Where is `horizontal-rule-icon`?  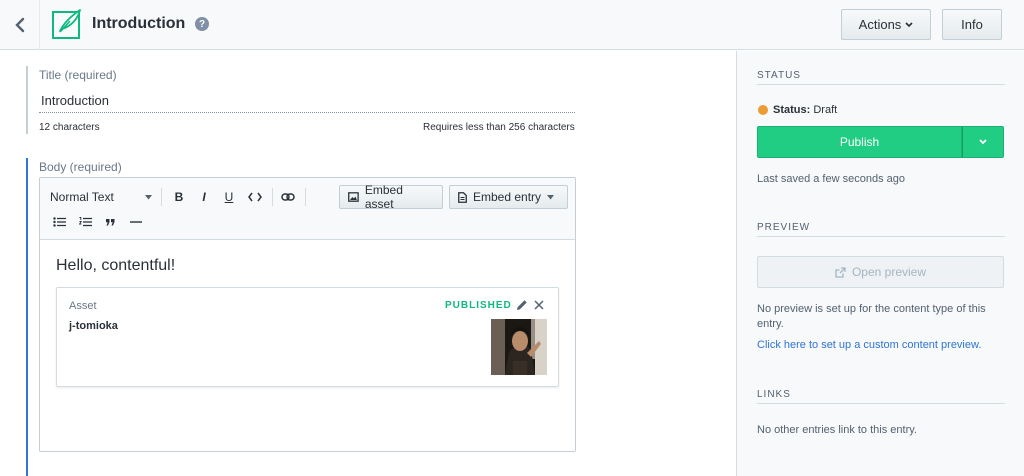
horizontal-rule-icon is located at coordinates (136, 222).